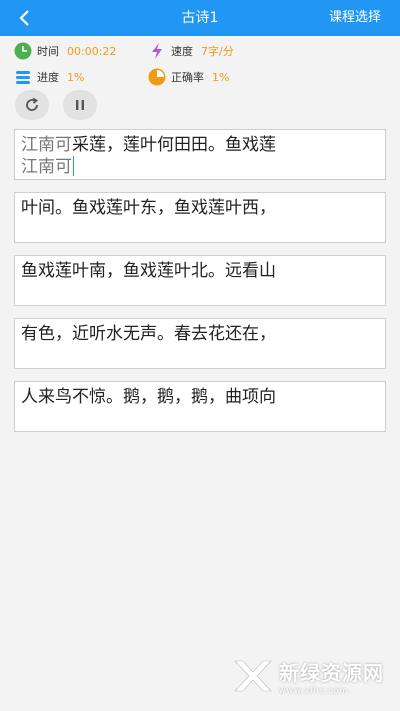 The width and height of the screenshot is (400, 711). What do you see at coordinates (331, 673) in the screenshot?
I see `watermark-name: 新绿资源网` at bounding box center [331, 673].